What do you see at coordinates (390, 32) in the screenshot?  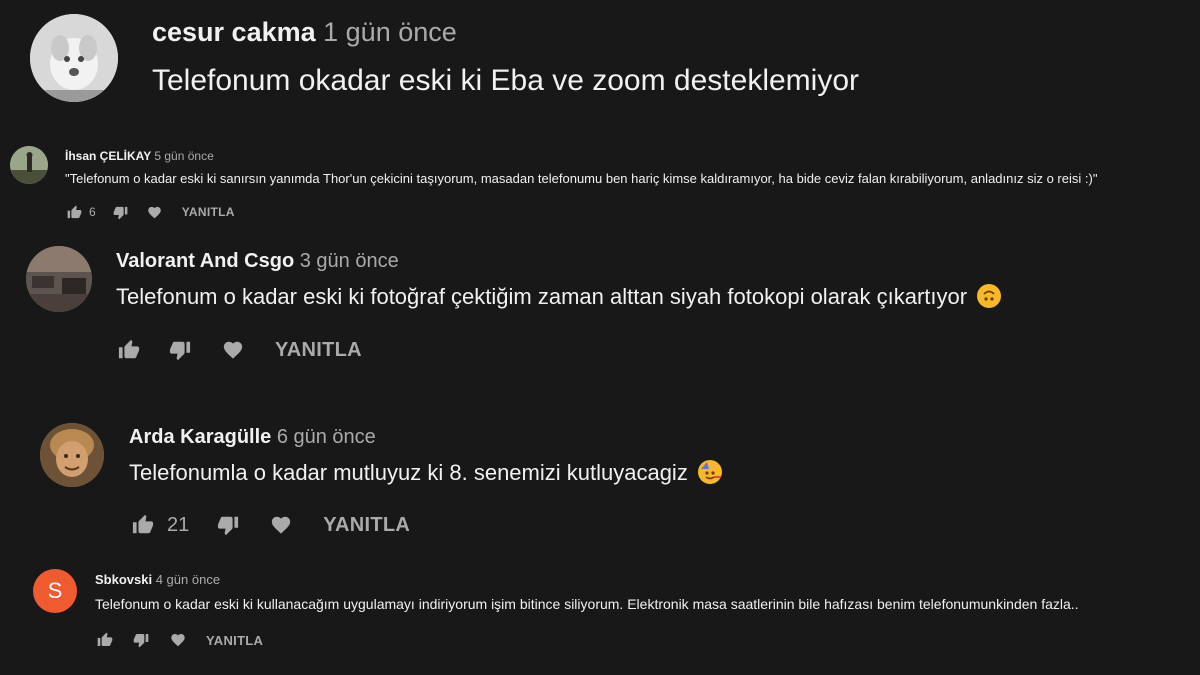 I see `comment-time: 1 gün önce` at bounding box center [390, 32].